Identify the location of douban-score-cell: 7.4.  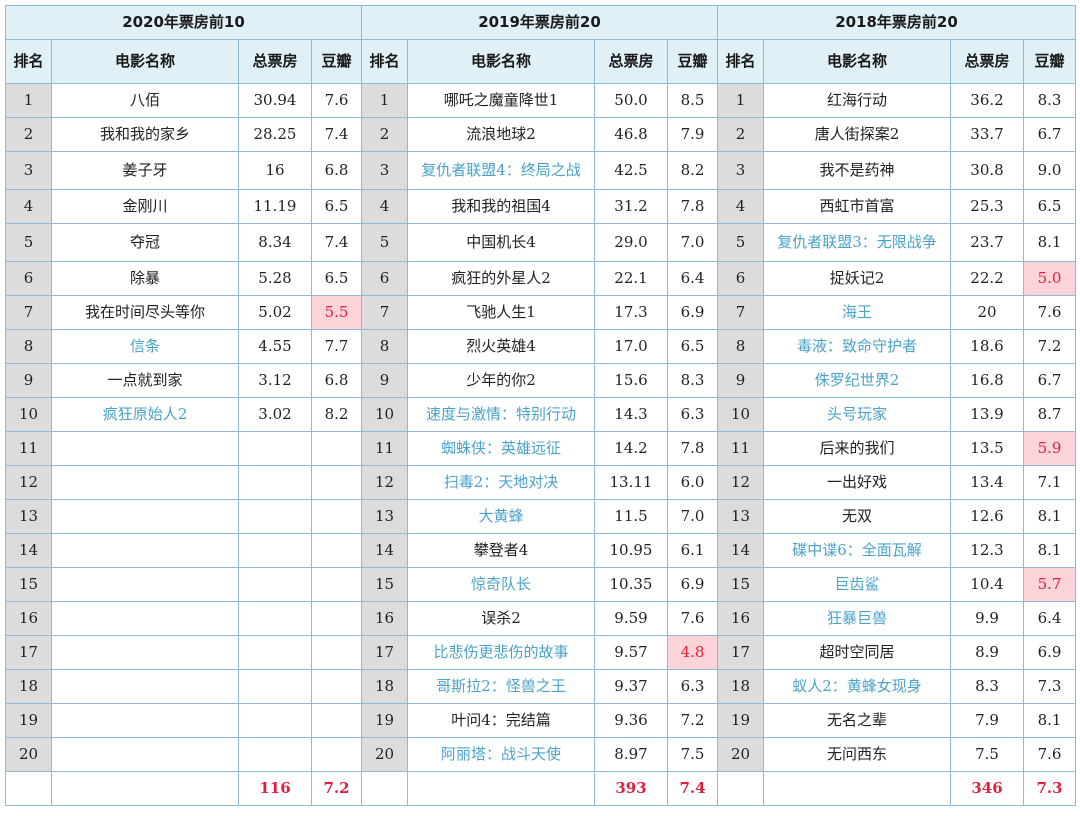
(336, 134).